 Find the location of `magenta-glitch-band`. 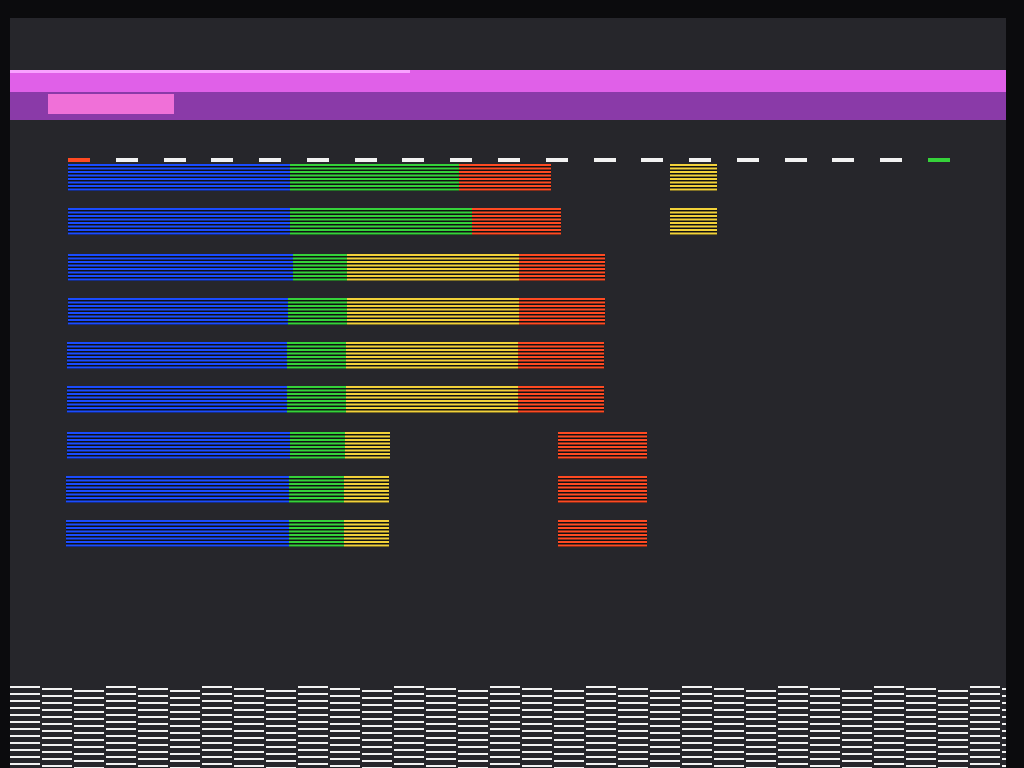

magenta-glitch-band is located at coordinates (508, 95).